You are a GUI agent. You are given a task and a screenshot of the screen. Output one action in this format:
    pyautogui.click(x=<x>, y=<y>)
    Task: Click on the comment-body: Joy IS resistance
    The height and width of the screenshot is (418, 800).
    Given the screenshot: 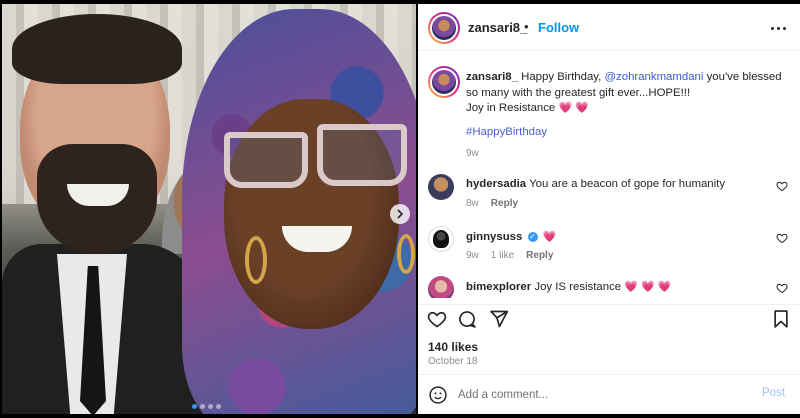 What is the action you would take?
    pyautogui.click(x=578, y=287)
    